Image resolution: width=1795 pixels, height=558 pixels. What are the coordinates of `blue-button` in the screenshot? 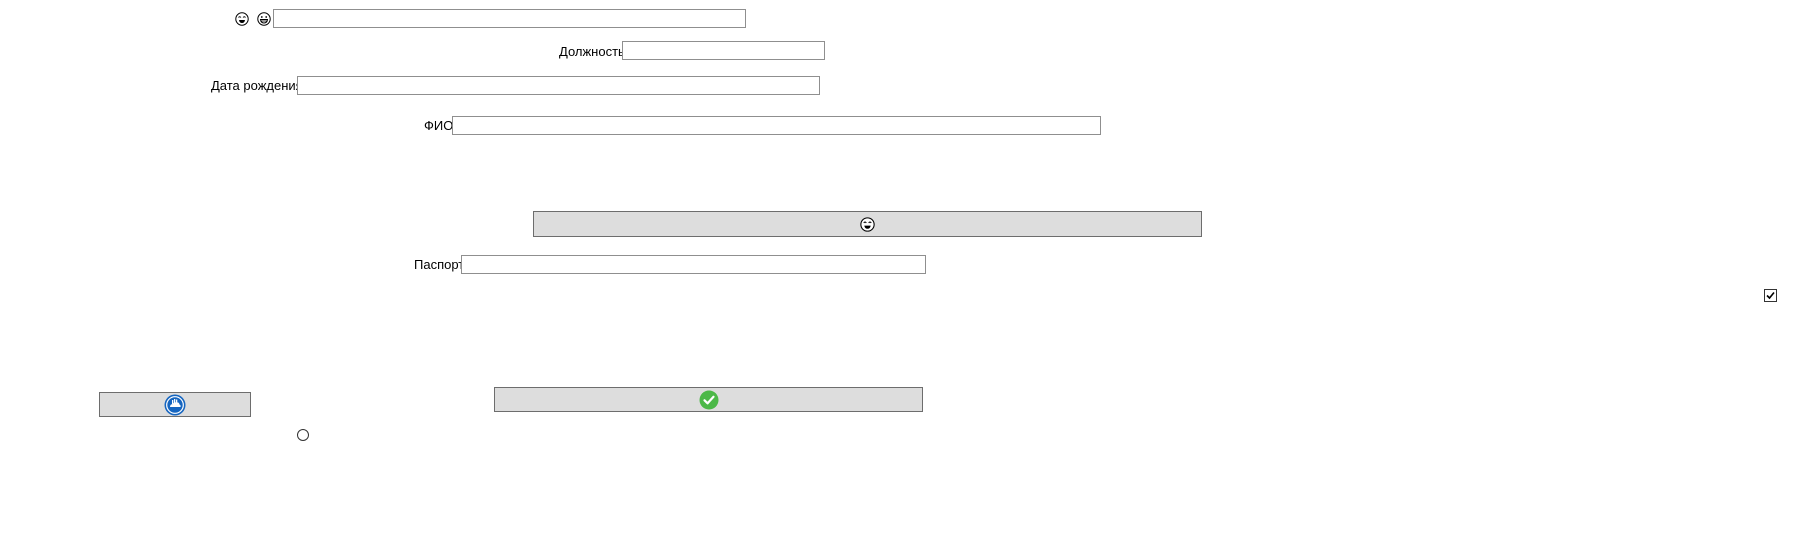 It's located at (175, 404).